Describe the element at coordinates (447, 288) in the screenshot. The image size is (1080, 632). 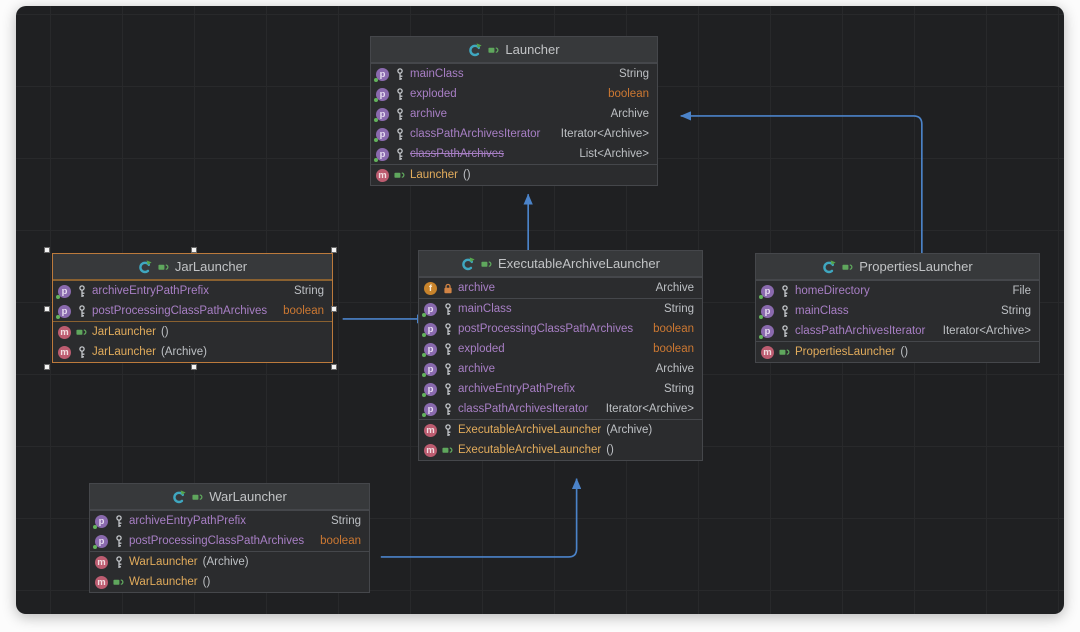
I see `lock-closed-icon` at that location.